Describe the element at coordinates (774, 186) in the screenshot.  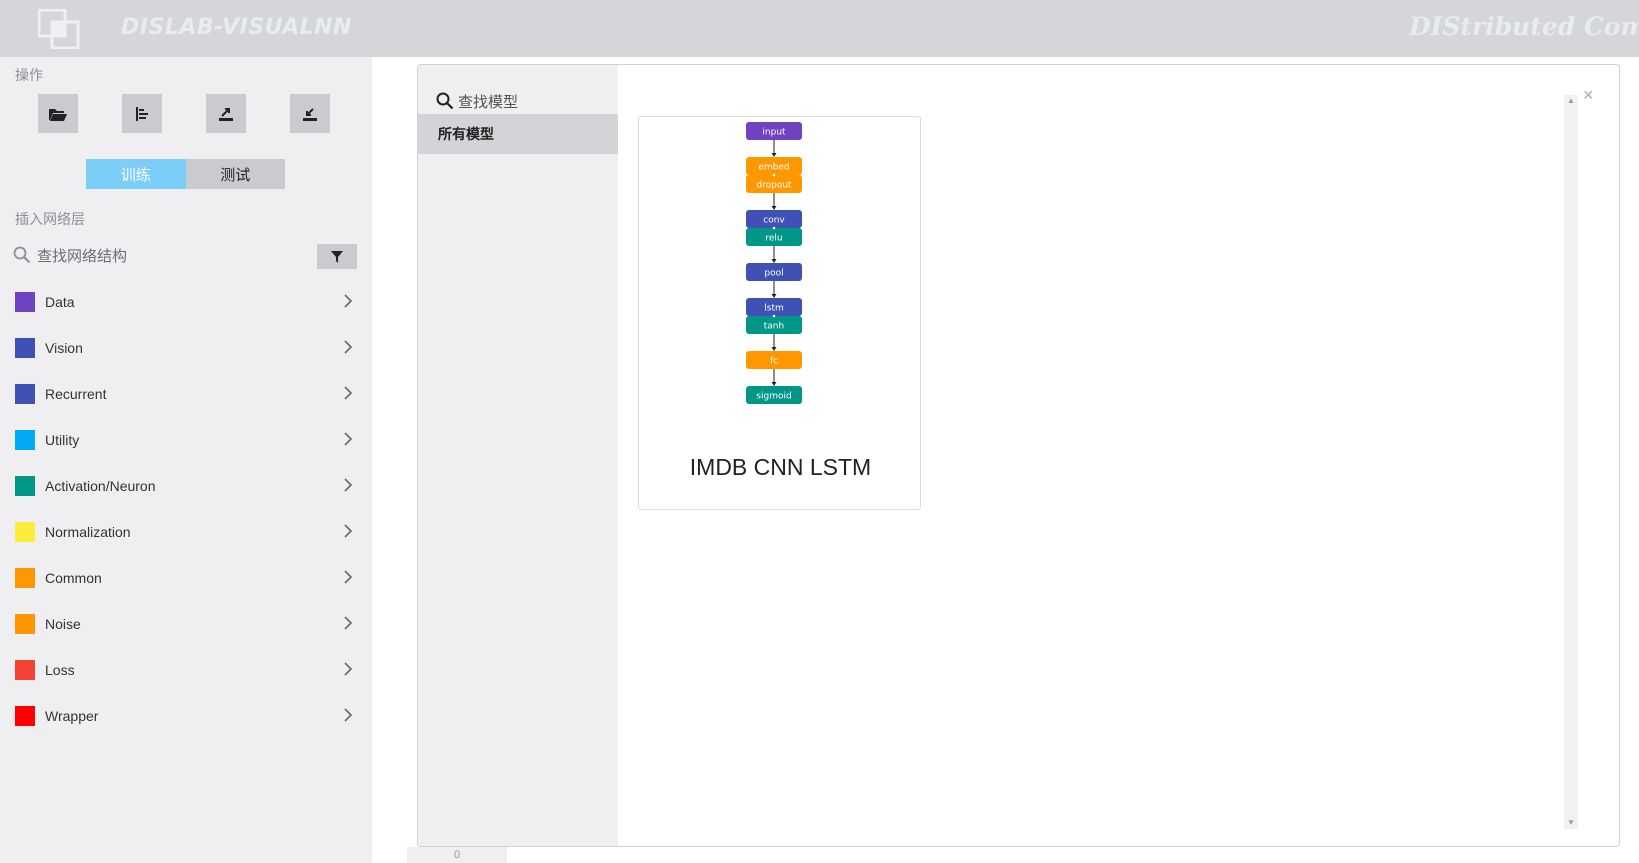
I see `diagram-label-dropout: dropout` at that location.